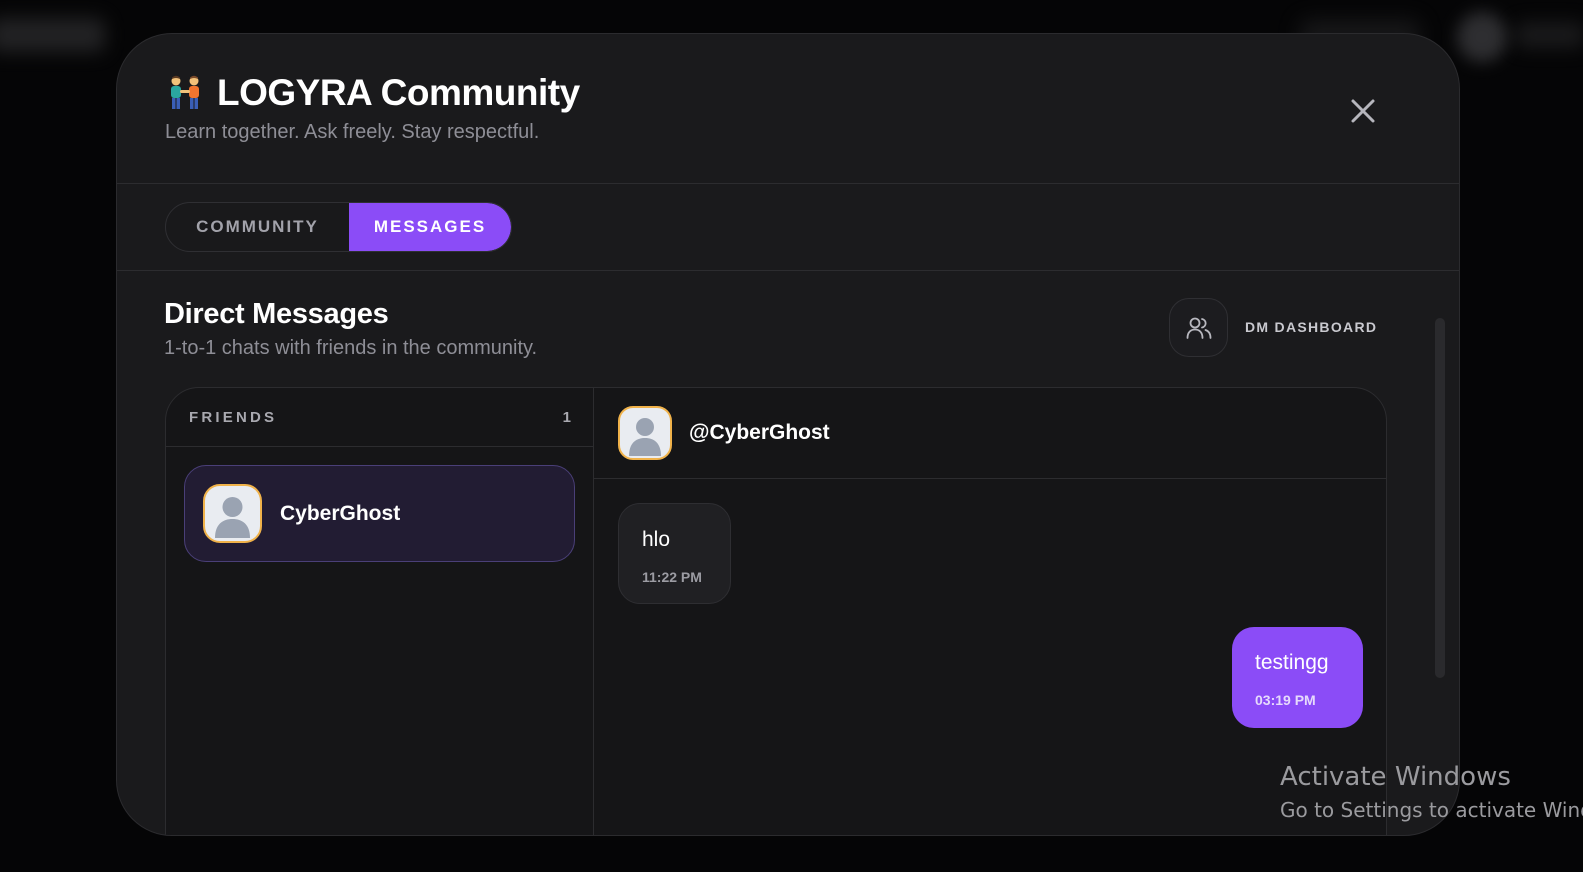  I want to click on chat-handle: @CyberGhost, so click(759, 432).